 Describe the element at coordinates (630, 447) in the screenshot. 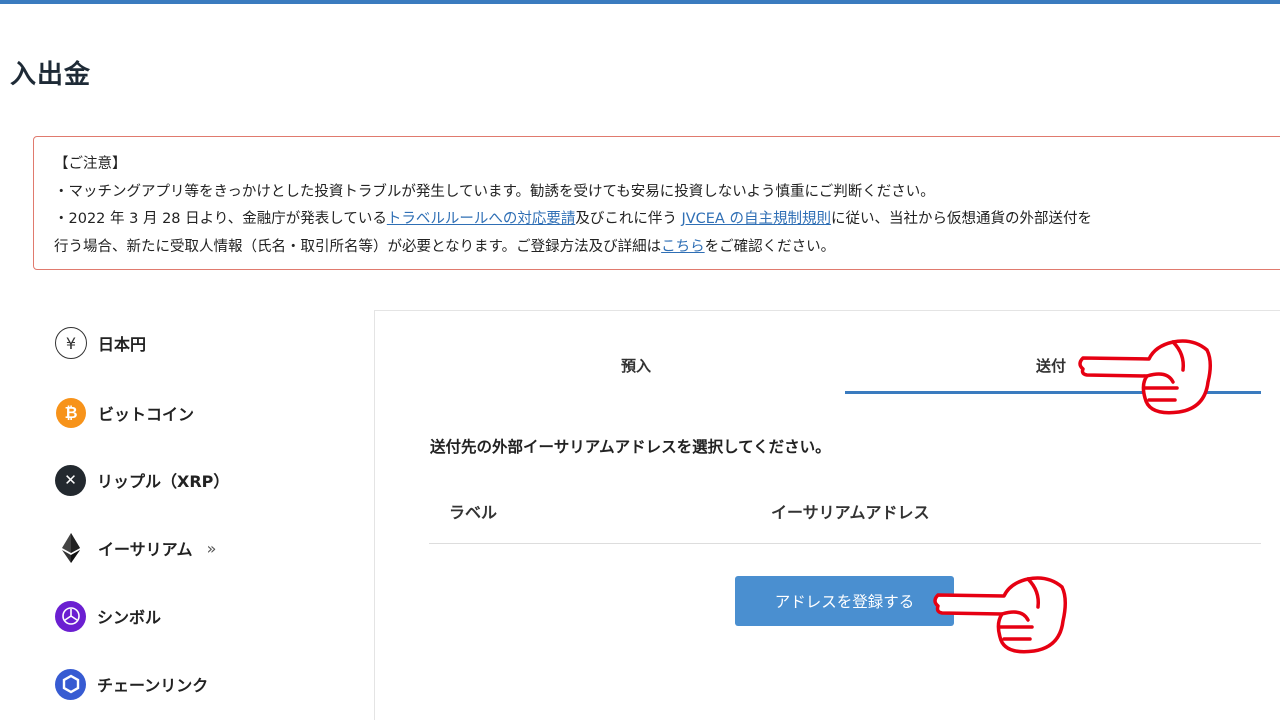

I see `instruction-text: 送付先の外部イーサリアムアドレスを選択してください。` at that location.